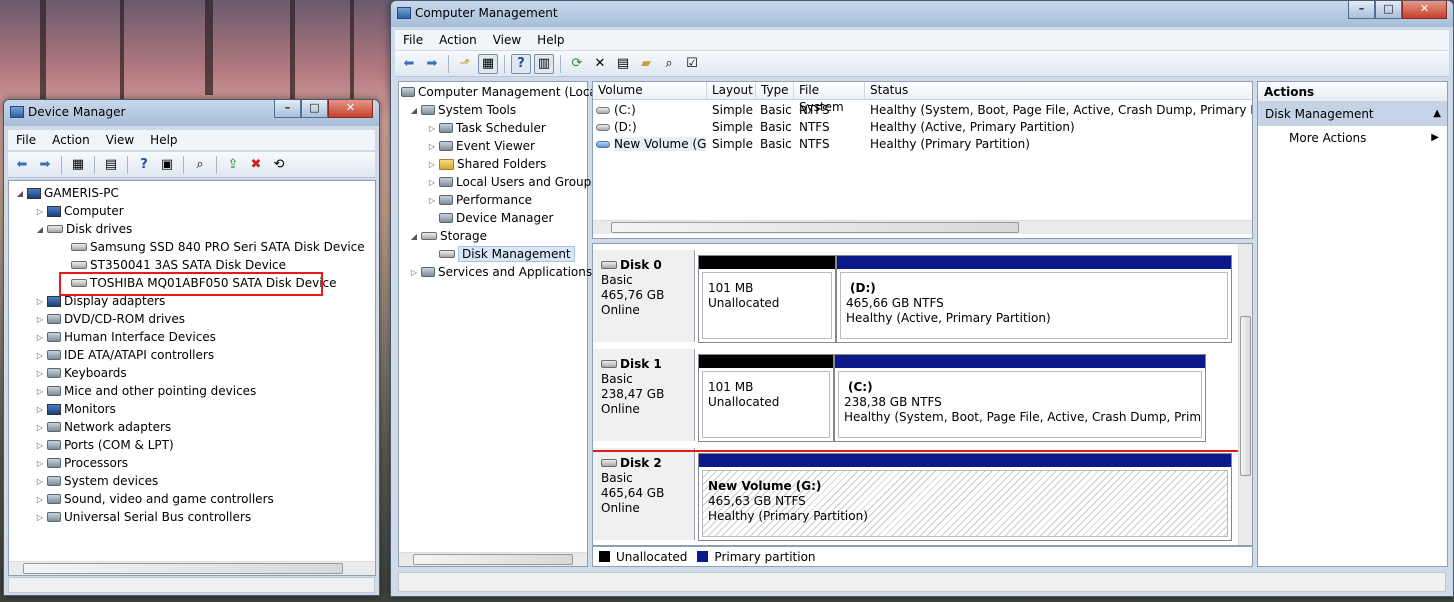 Image resolution: width=1454 pixels, height=602 pixels. I want to click on nav-item-event-viewer: ▷ Event Viewer, so click(481, 146).